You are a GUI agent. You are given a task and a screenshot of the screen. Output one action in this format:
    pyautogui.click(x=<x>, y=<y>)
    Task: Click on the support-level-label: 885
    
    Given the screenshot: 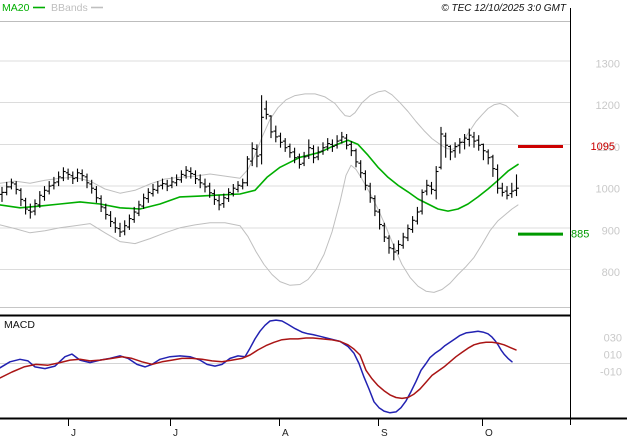 What is the action you would take?
    pyautogui.click(x=580, y=235)
    